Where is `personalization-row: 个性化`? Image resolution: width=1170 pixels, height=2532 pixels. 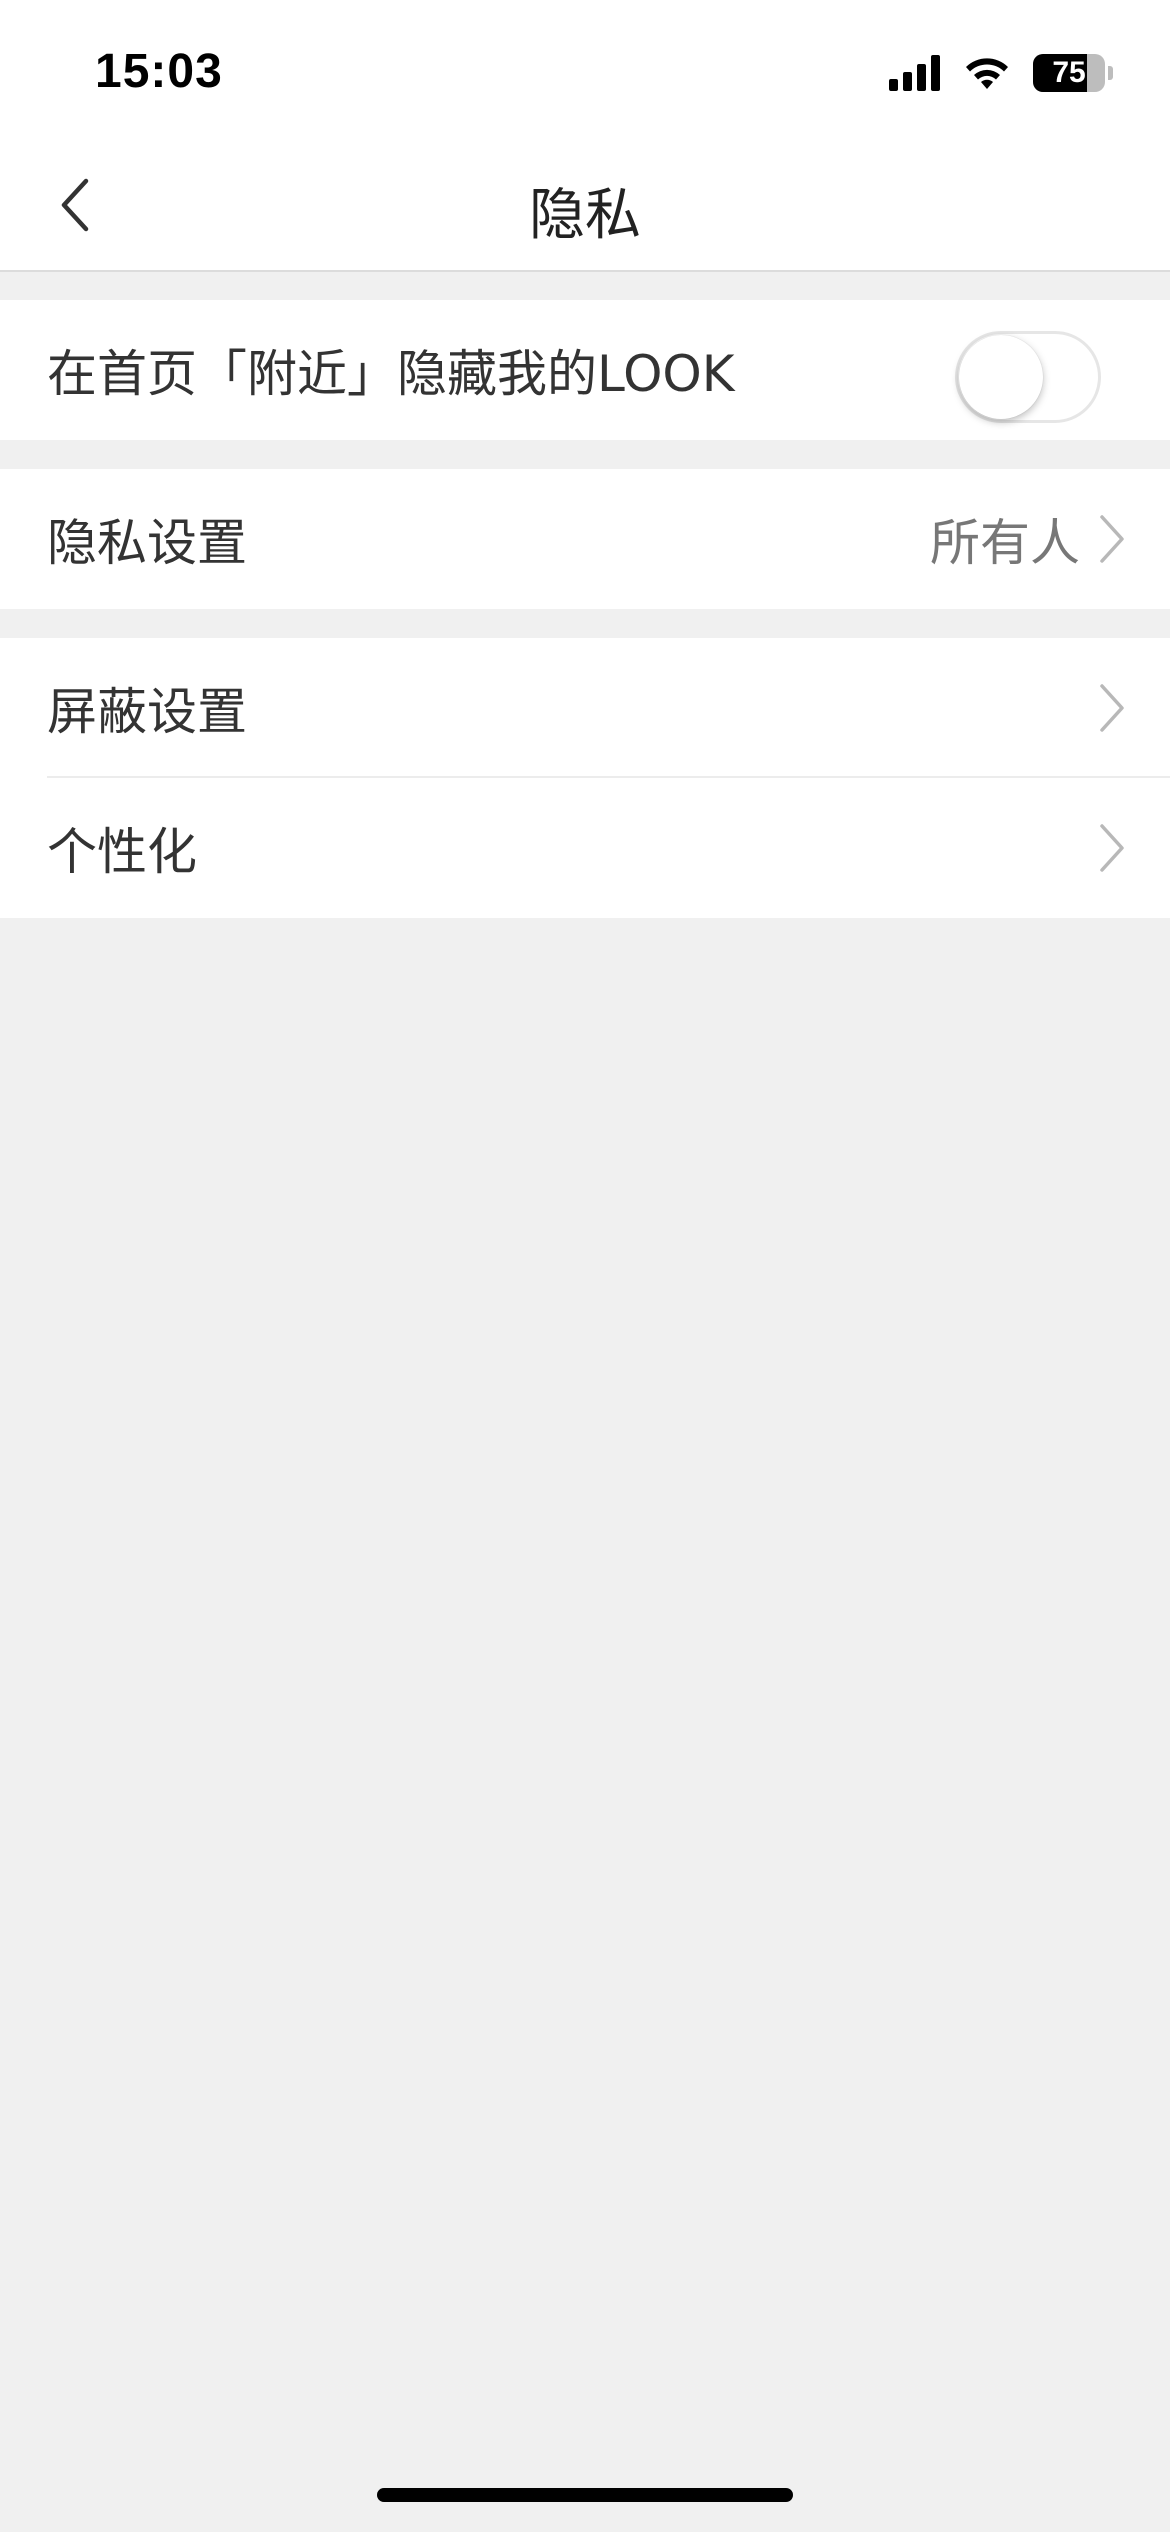 personalization-row: 个性化 is located at coordinates (585, 848).